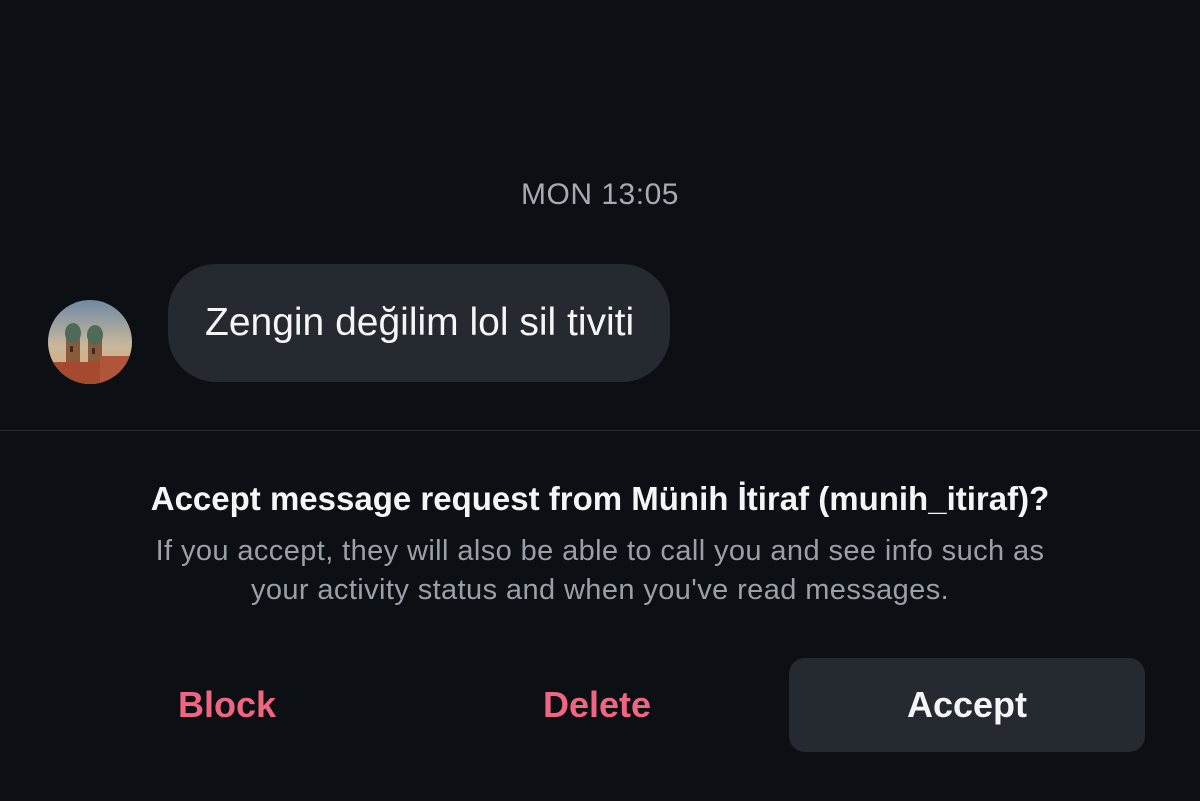 The height and width of the screenshot is (801, 1200). I want to click on message-bubble: Zengin değilim lol sil tiviti, so click(419, 323).